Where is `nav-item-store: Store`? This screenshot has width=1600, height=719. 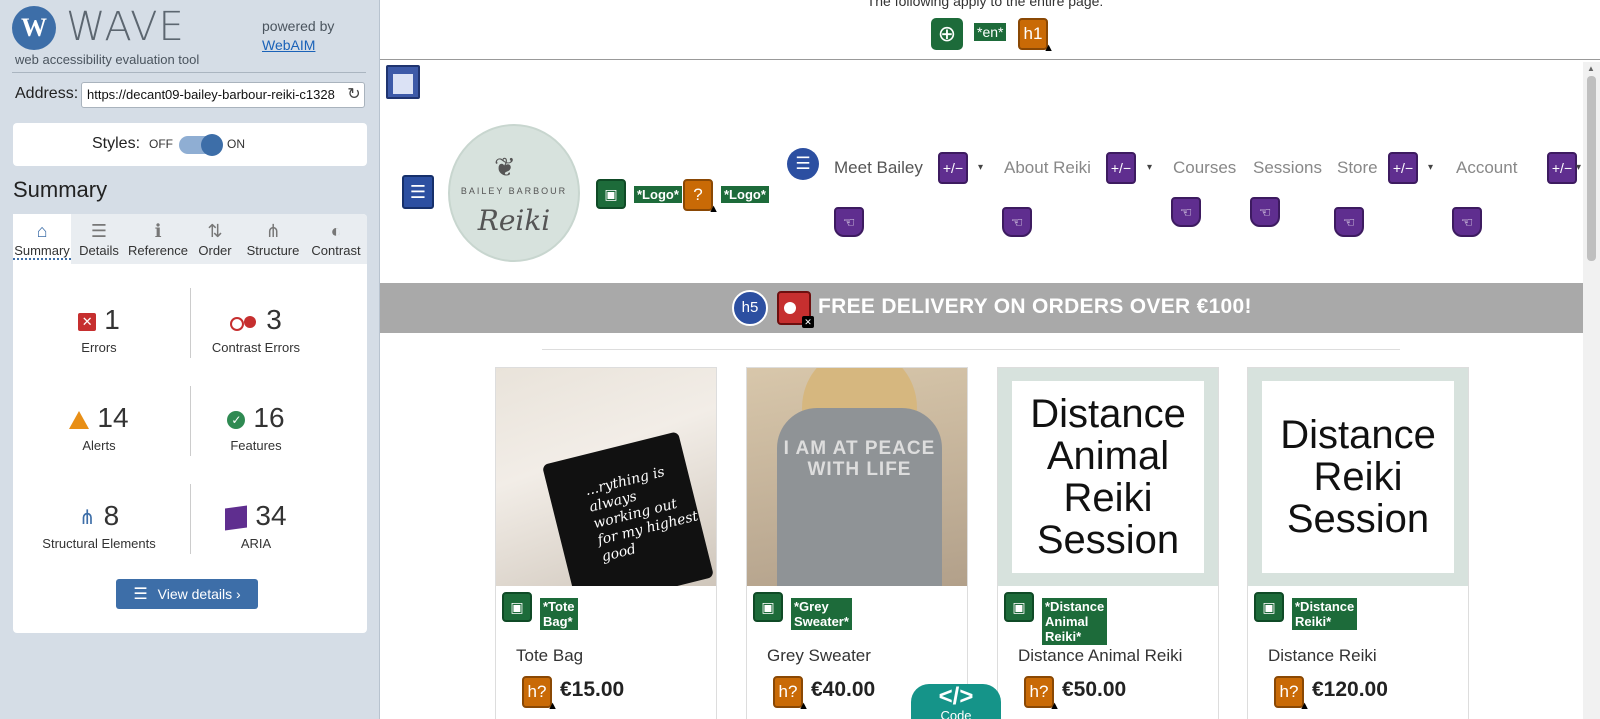
nav-item-store: Store is located at coordinates (1357, 168).